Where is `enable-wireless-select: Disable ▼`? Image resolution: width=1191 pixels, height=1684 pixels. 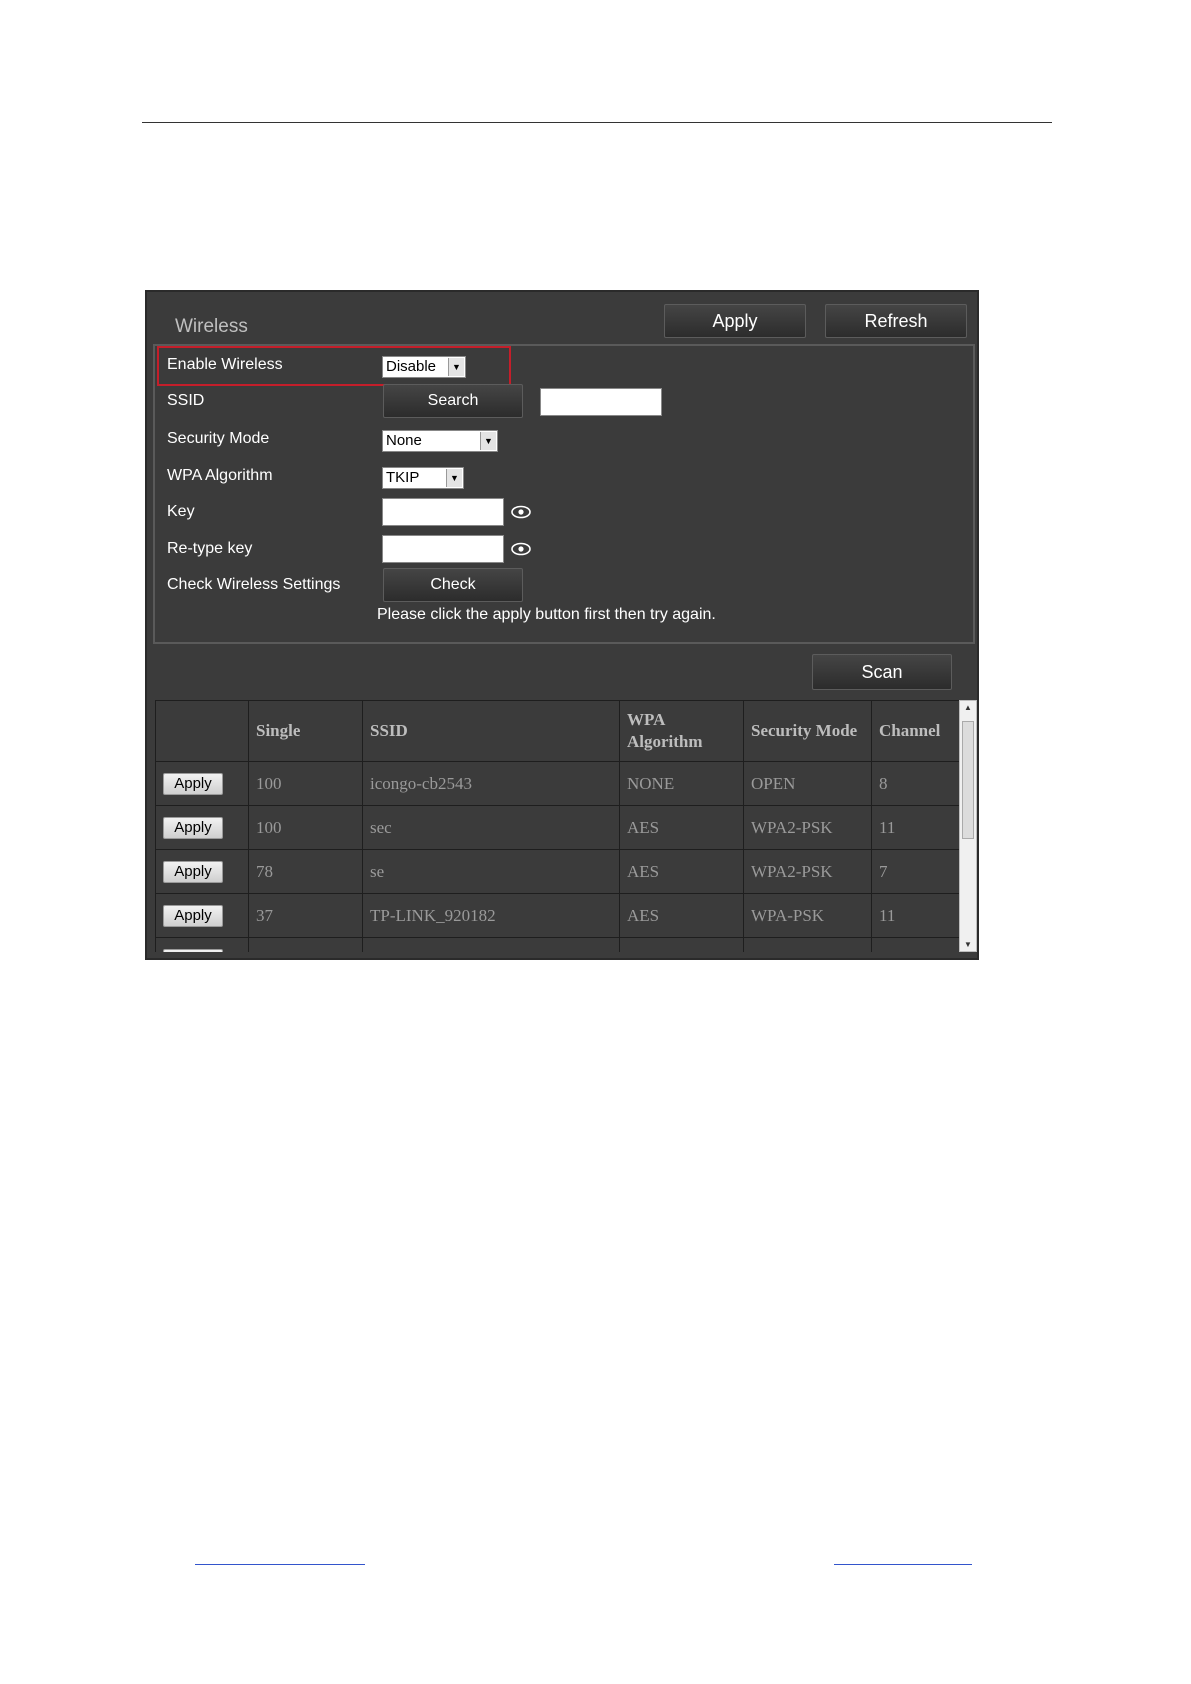 enable-wireless-select: Disable ▼ is located at coordinates (424, 367).